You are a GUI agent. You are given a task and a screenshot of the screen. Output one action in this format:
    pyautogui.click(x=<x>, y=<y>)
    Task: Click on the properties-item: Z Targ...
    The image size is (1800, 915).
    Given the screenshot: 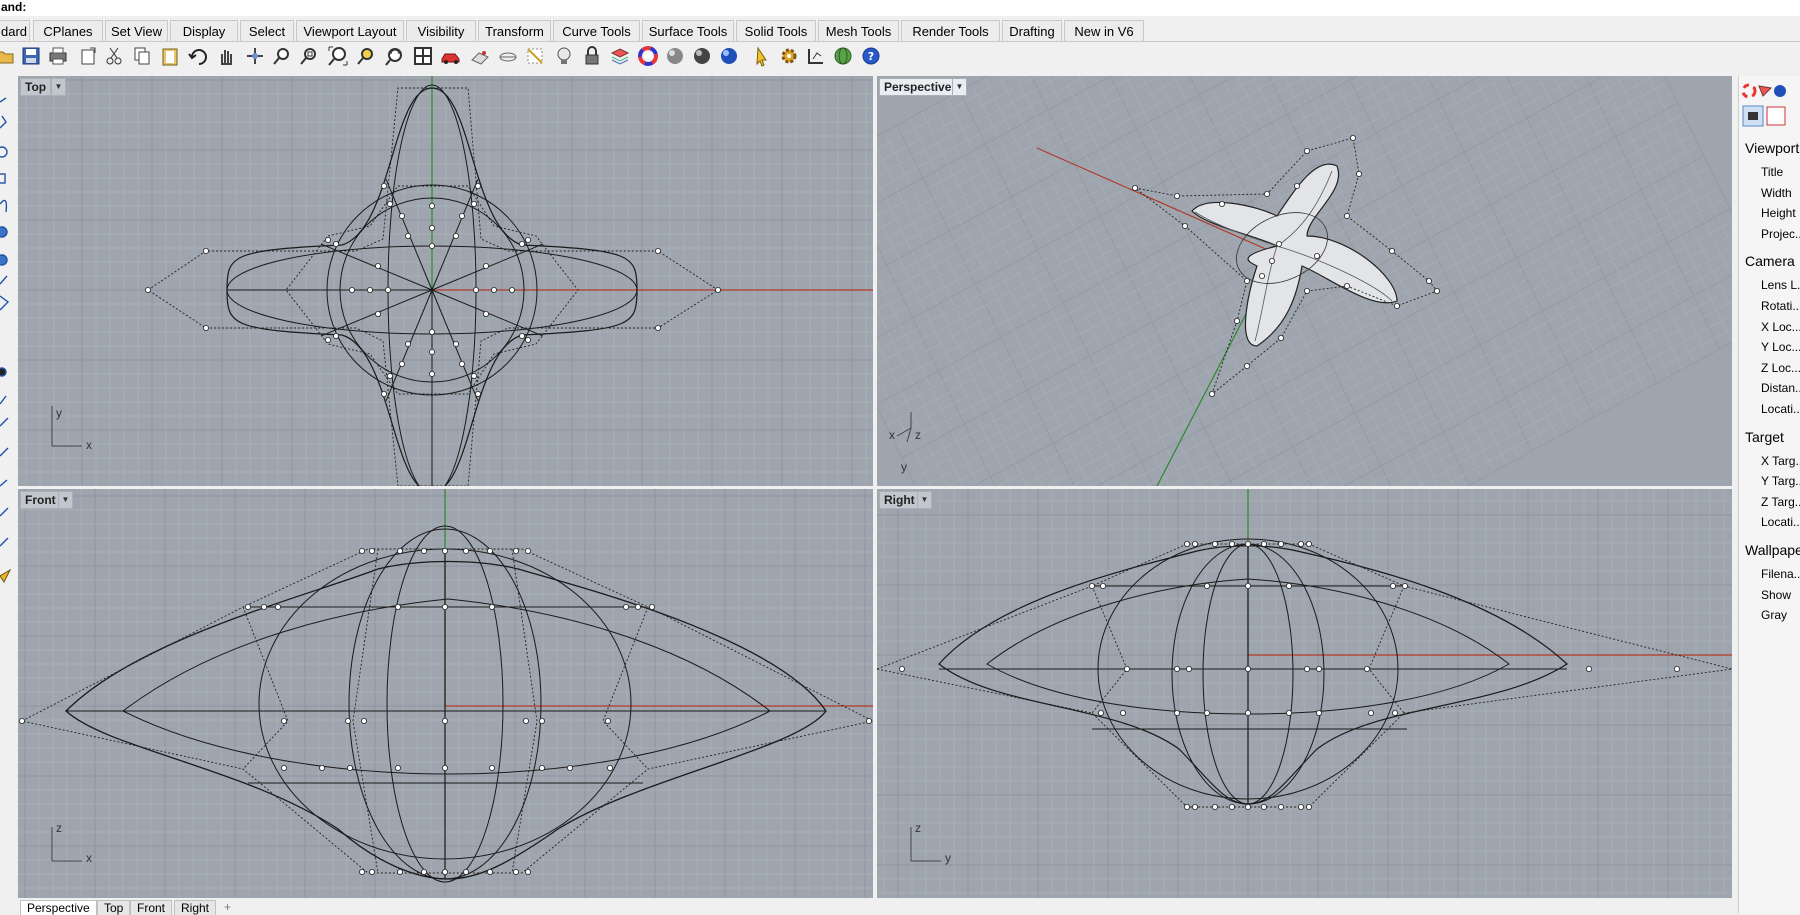 What is the action you would take?
    pyautogui.click(x=1780, y=502)
    